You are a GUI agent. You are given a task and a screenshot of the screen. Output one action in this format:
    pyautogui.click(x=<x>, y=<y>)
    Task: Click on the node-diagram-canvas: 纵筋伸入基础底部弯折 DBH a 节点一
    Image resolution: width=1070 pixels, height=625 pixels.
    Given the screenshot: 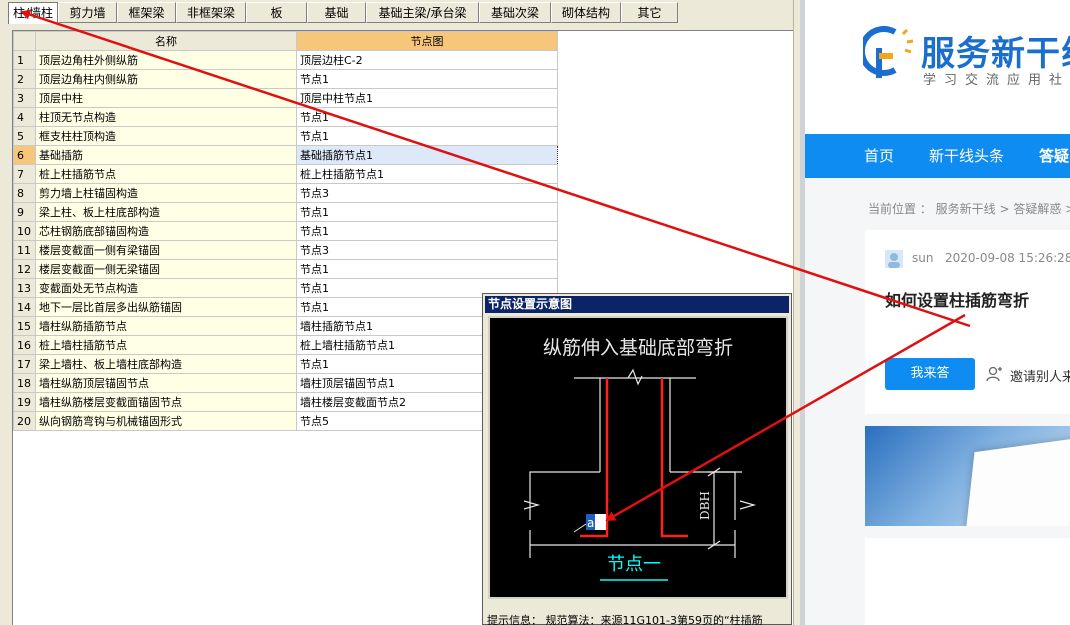 What is the action you would take?
    pyautogui.click(x=638, y=457)
    